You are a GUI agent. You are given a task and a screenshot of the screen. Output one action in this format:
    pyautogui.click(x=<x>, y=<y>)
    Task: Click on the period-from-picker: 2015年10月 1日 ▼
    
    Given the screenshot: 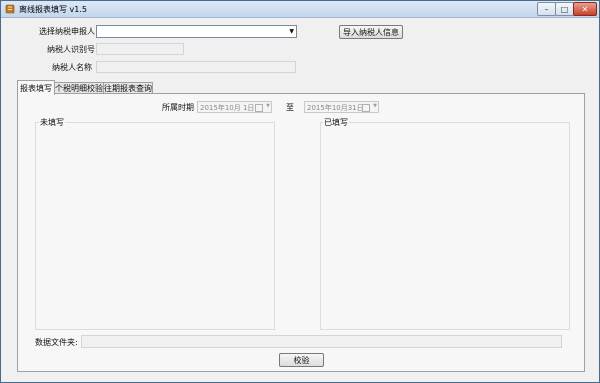 What is the action you would take?
    pyautogui.click(x=234, y=107)
    